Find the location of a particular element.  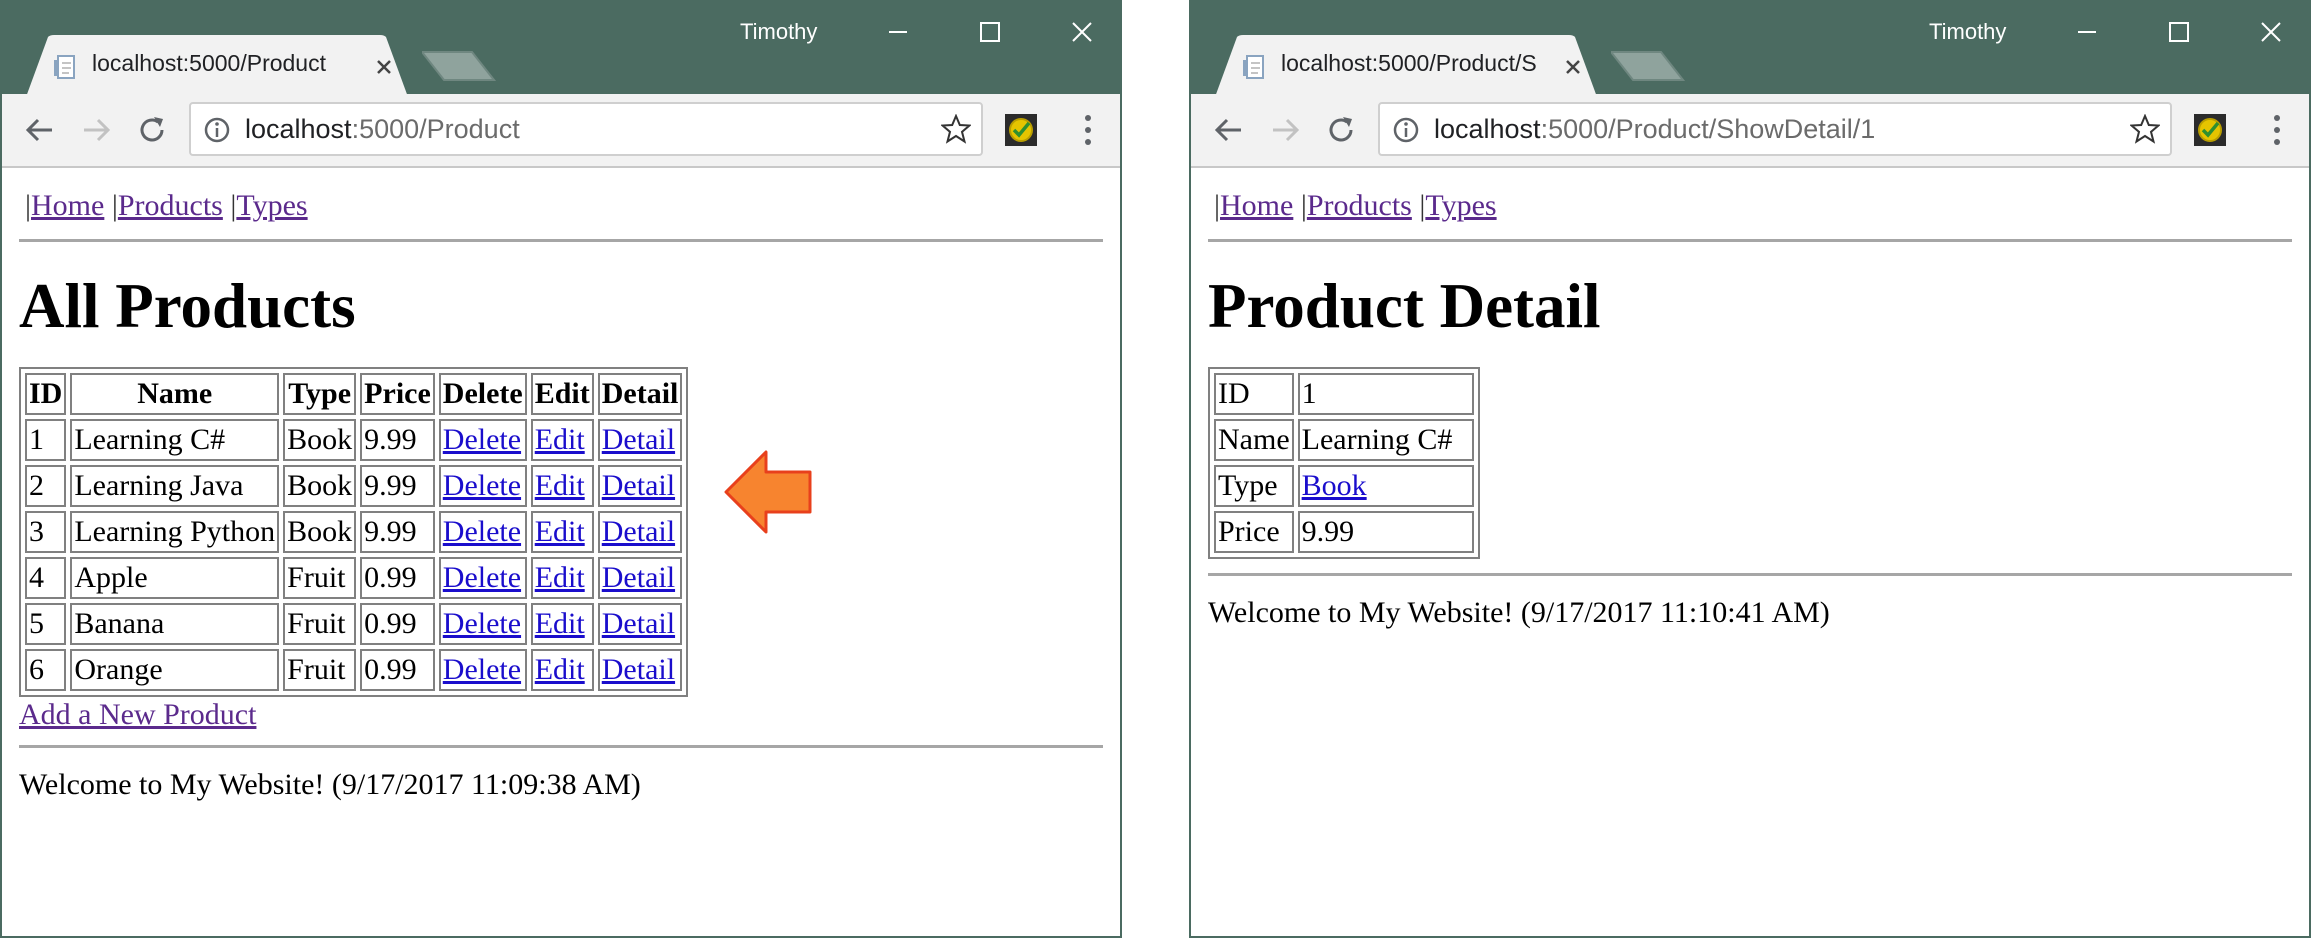

col-header-edit: Edit is located at coordinates (562, 394).